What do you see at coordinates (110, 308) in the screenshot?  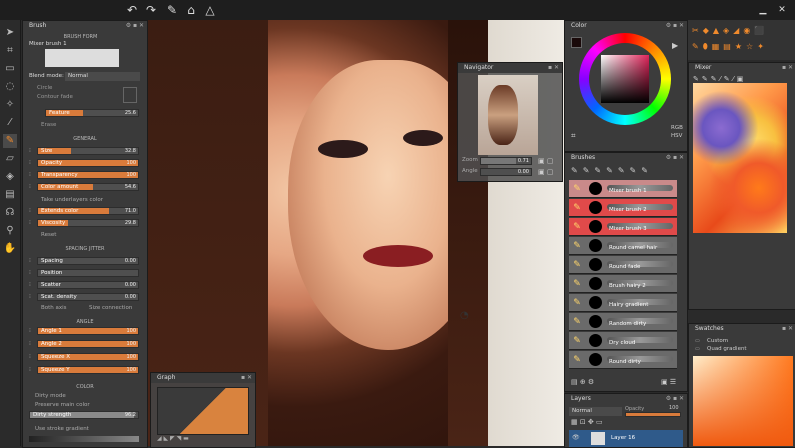 I see `size-connection-label: Size connection` at bounding box center [110, 308].